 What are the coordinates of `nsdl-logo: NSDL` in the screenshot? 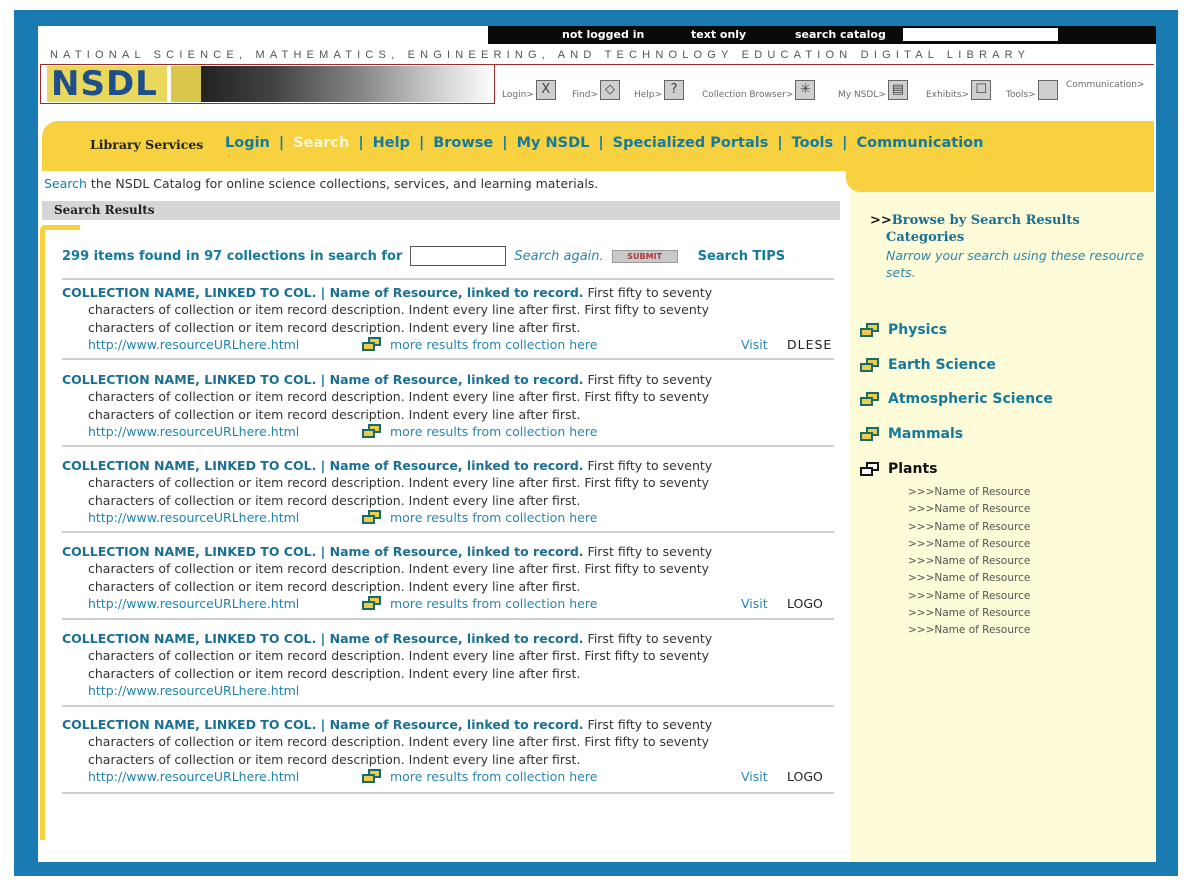 It's located at (267, 84).